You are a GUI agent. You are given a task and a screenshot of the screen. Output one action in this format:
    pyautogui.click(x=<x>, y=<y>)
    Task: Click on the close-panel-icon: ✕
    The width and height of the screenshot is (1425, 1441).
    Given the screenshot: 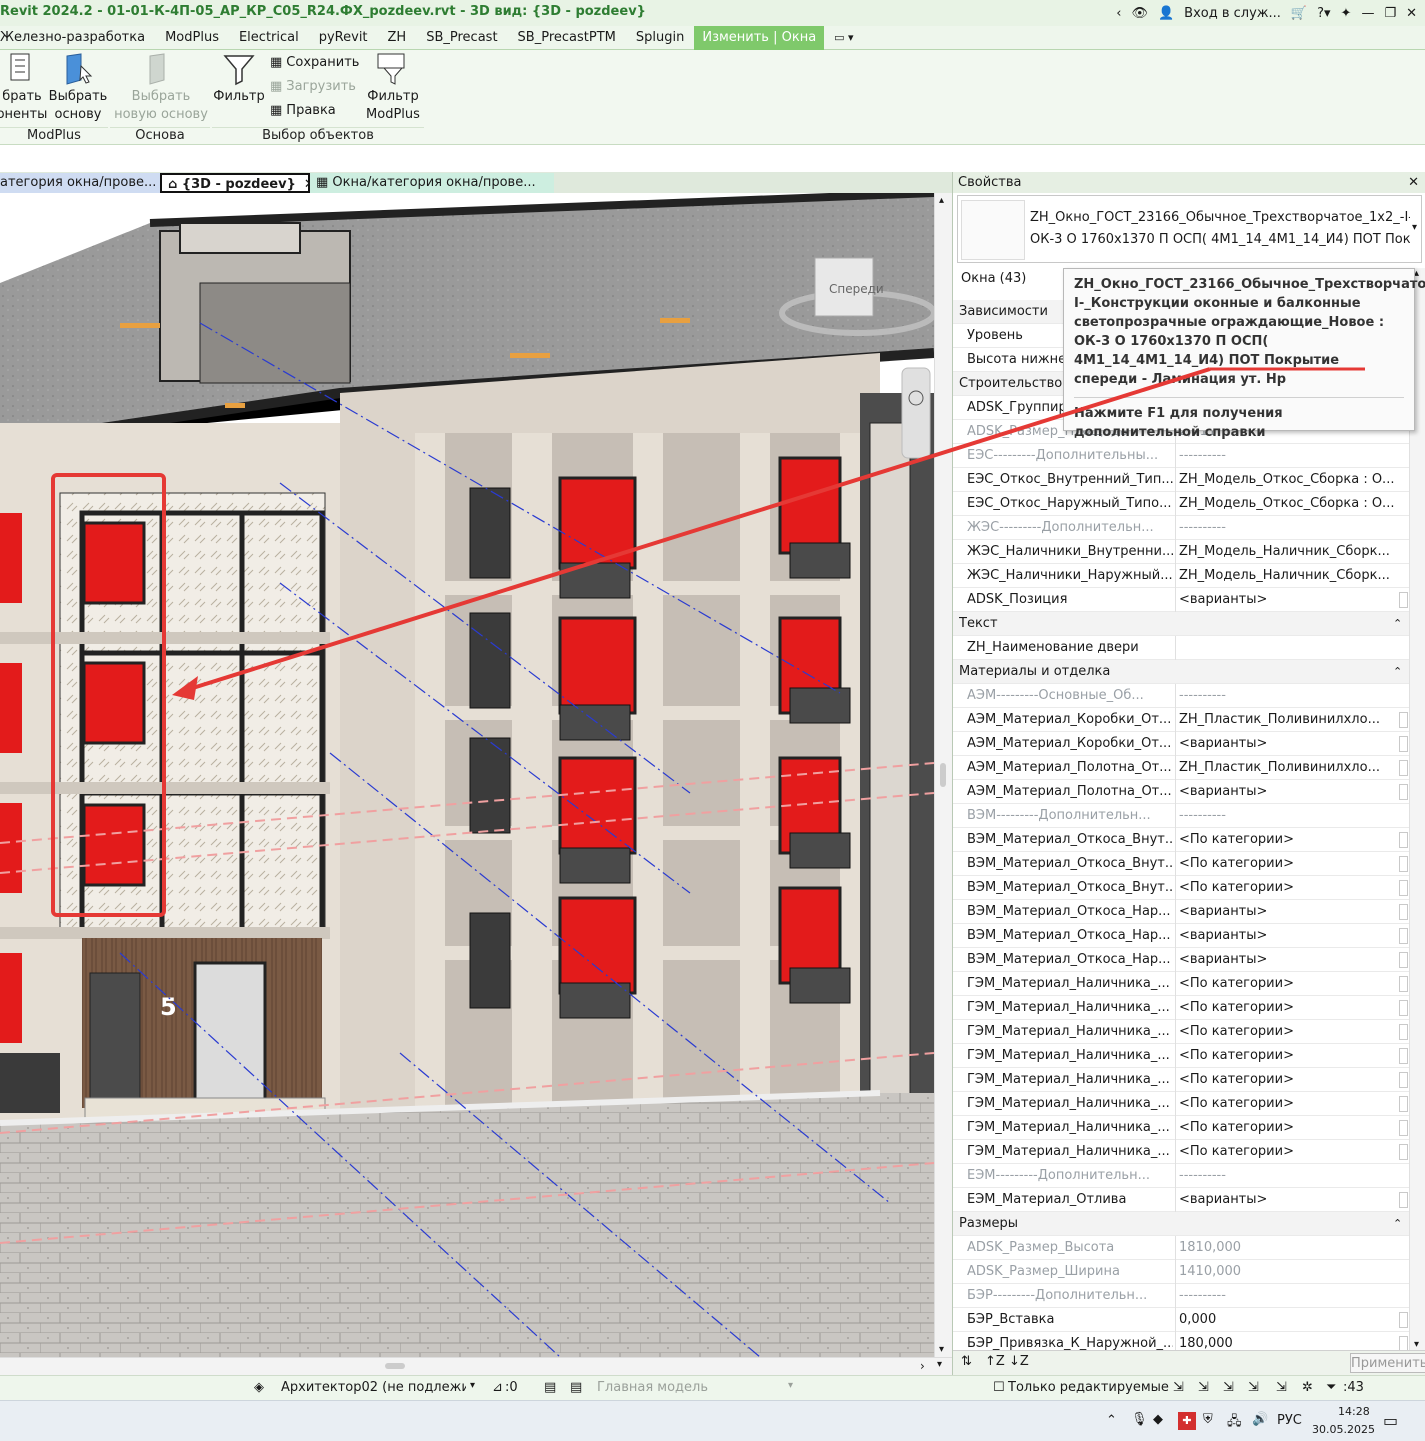 What is the action you would take?
    pyautogui.click(x=1413, y=182)
    